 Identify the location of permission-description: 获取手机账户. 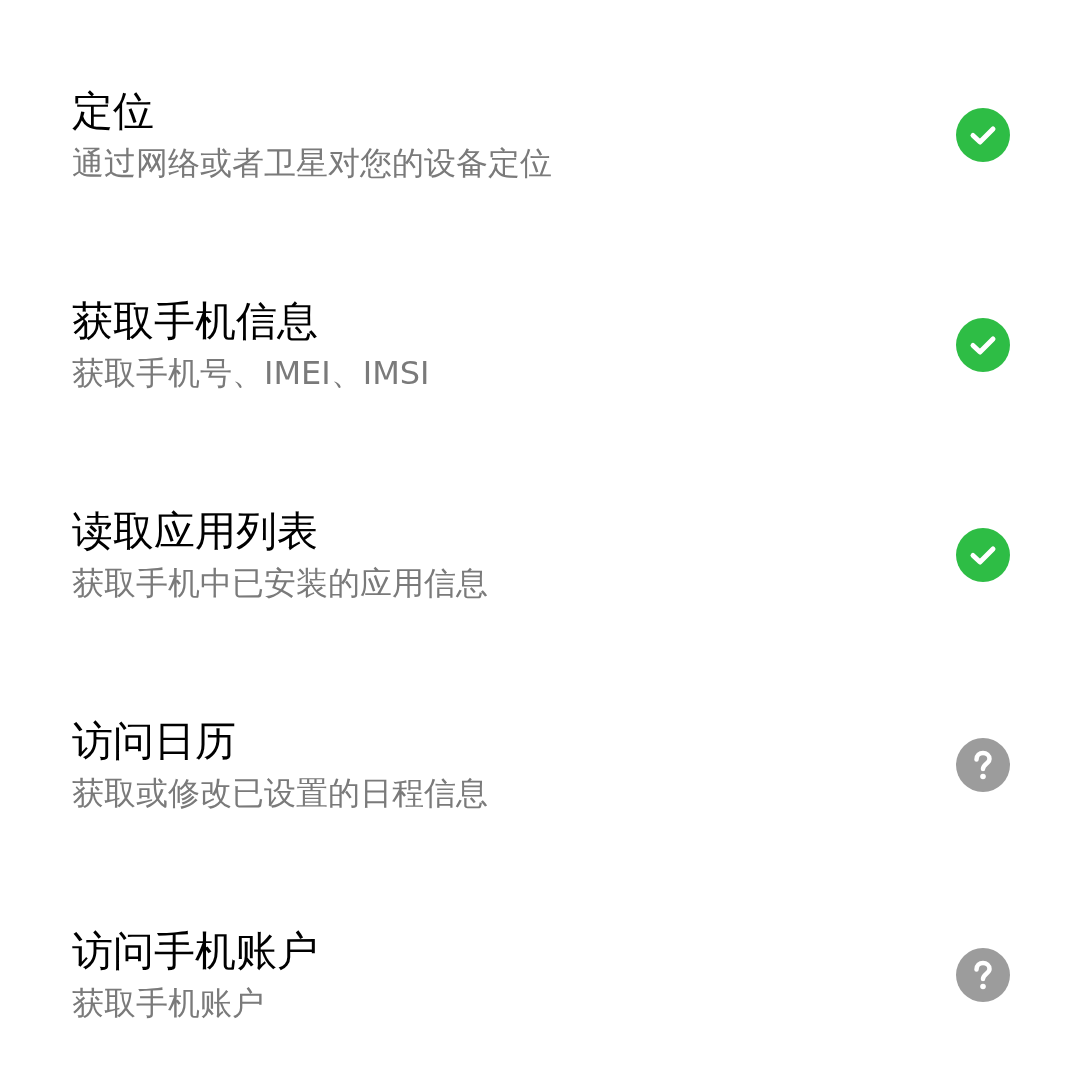
(168, 1003).